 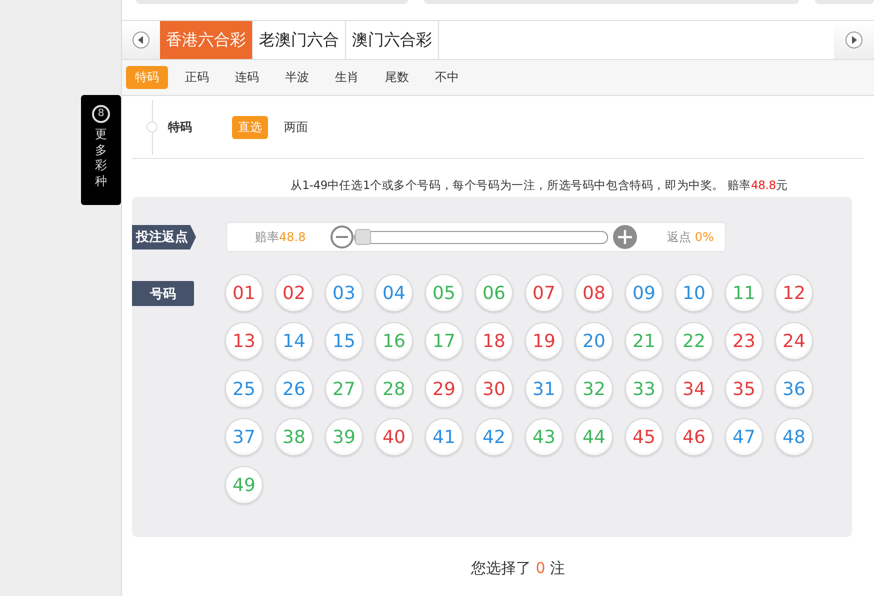 I want to click on play-tab: 连码, so click(x=247, y=77).